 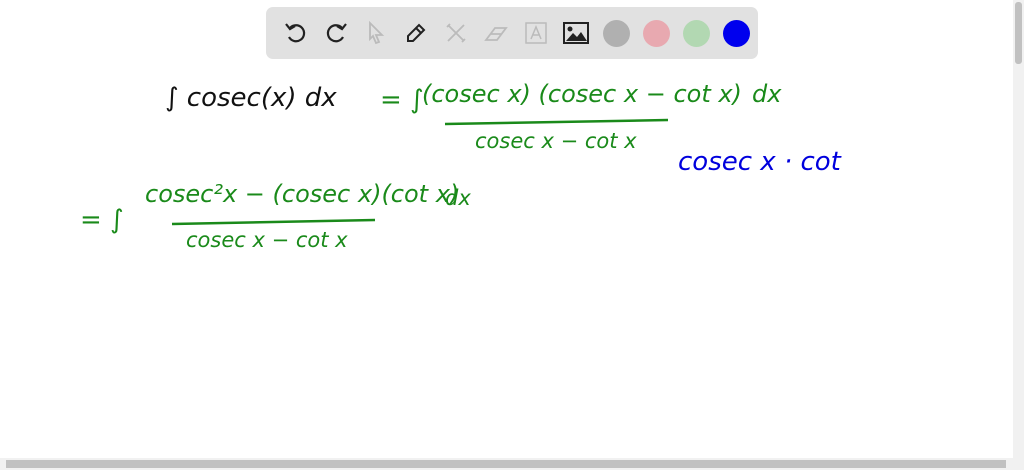 I want to click on equation-line3-prefix: = ∫, so click(x=102, y=220).